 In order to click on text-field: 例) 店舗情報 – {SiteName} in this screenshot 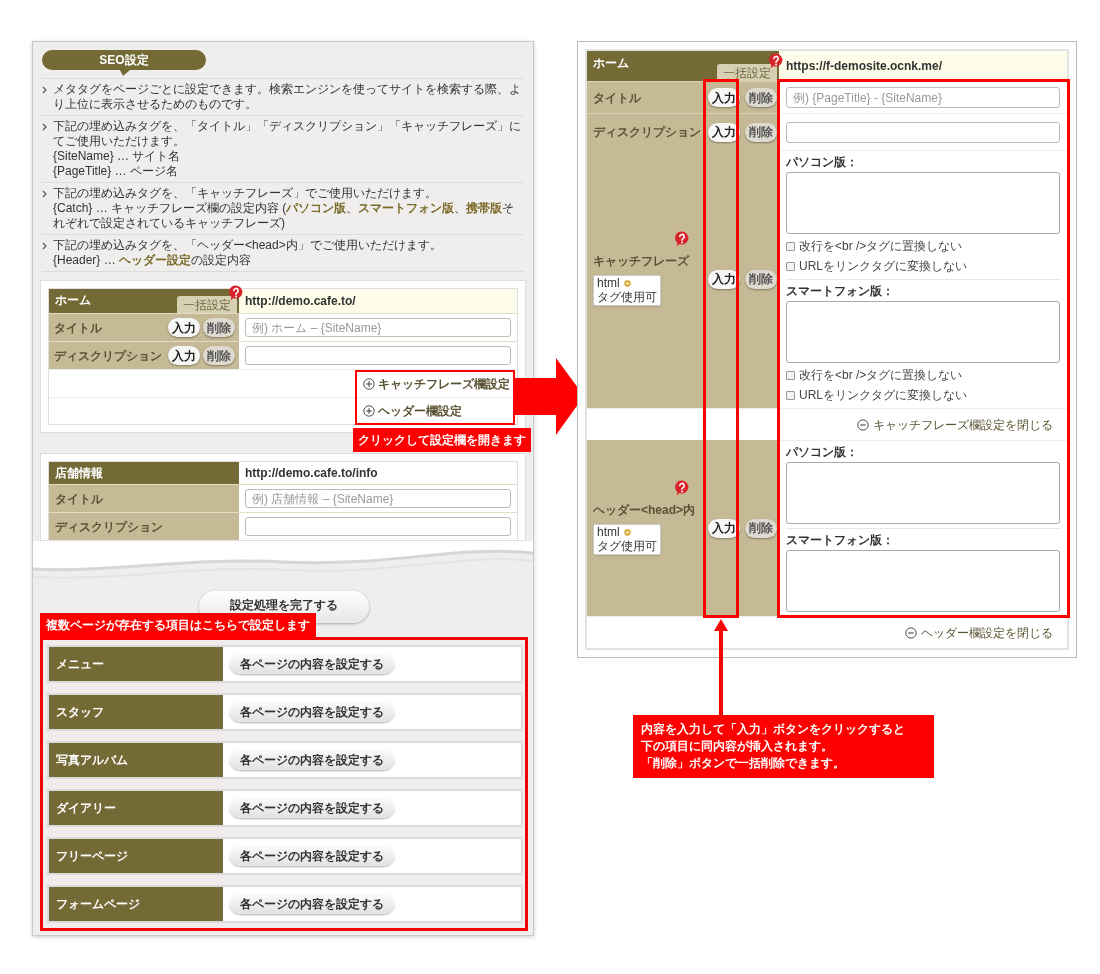, I will do `click(378, 498)`.